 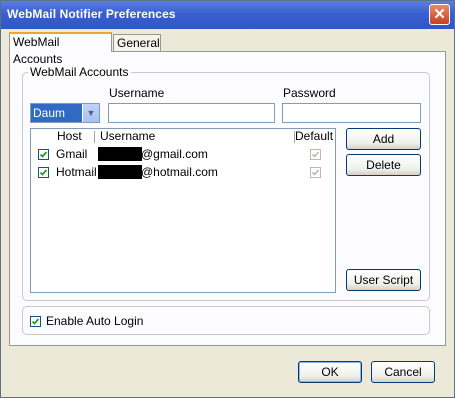 I want to click on chevron-down-icon: ▼, so click(x=90, y=113).